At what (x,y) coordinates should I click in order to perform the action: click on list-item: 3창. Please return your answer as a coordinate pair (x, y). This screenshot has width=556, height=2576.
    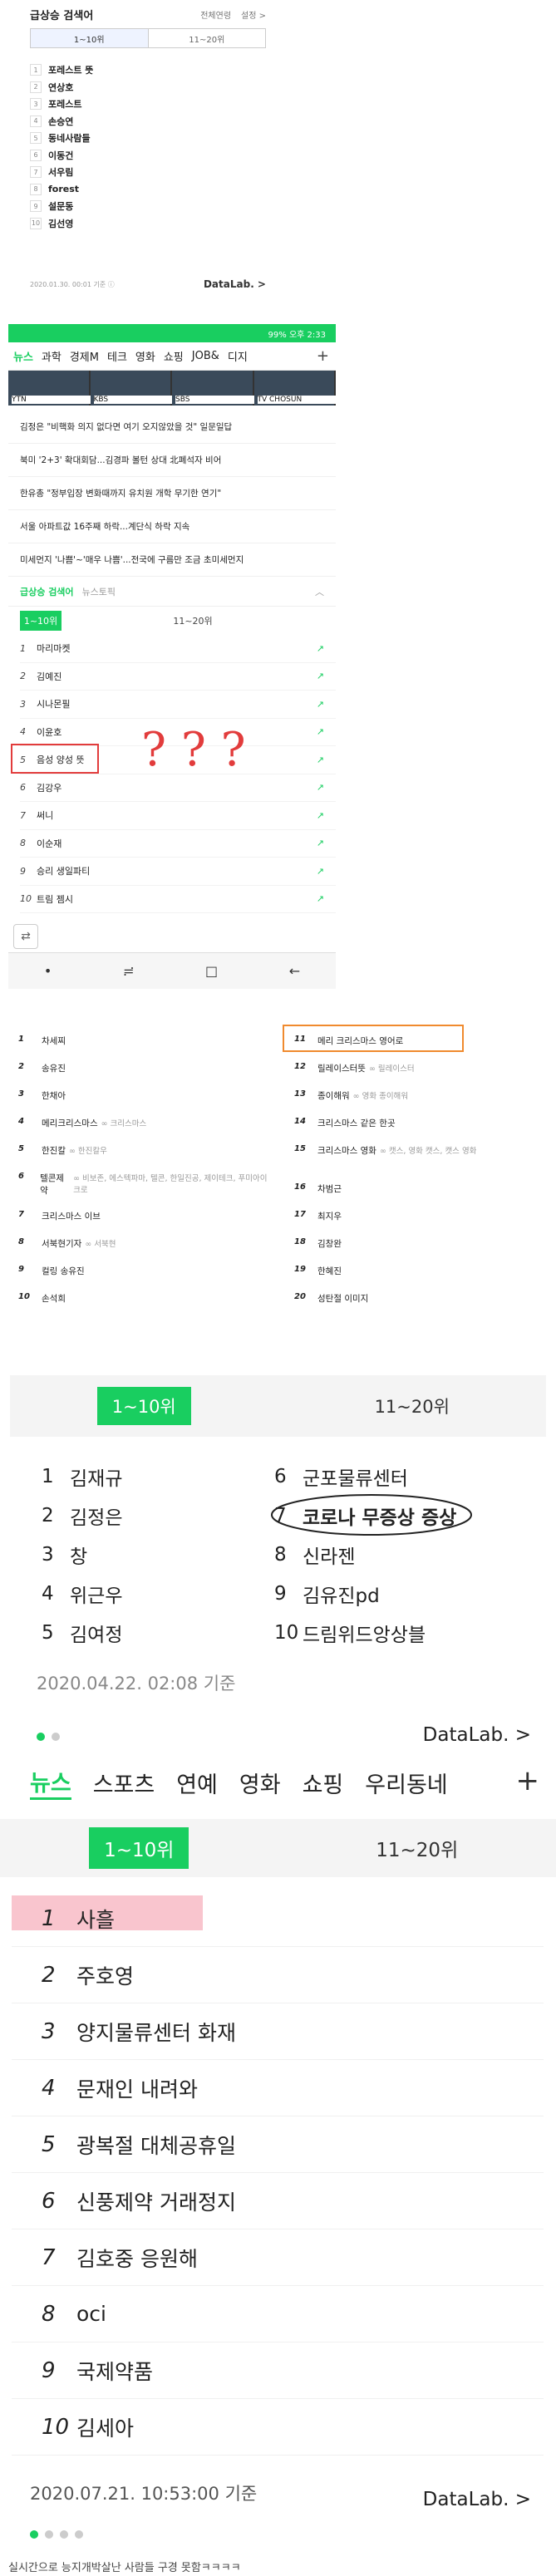
    Looking at the image, I should click on (158, 1554).